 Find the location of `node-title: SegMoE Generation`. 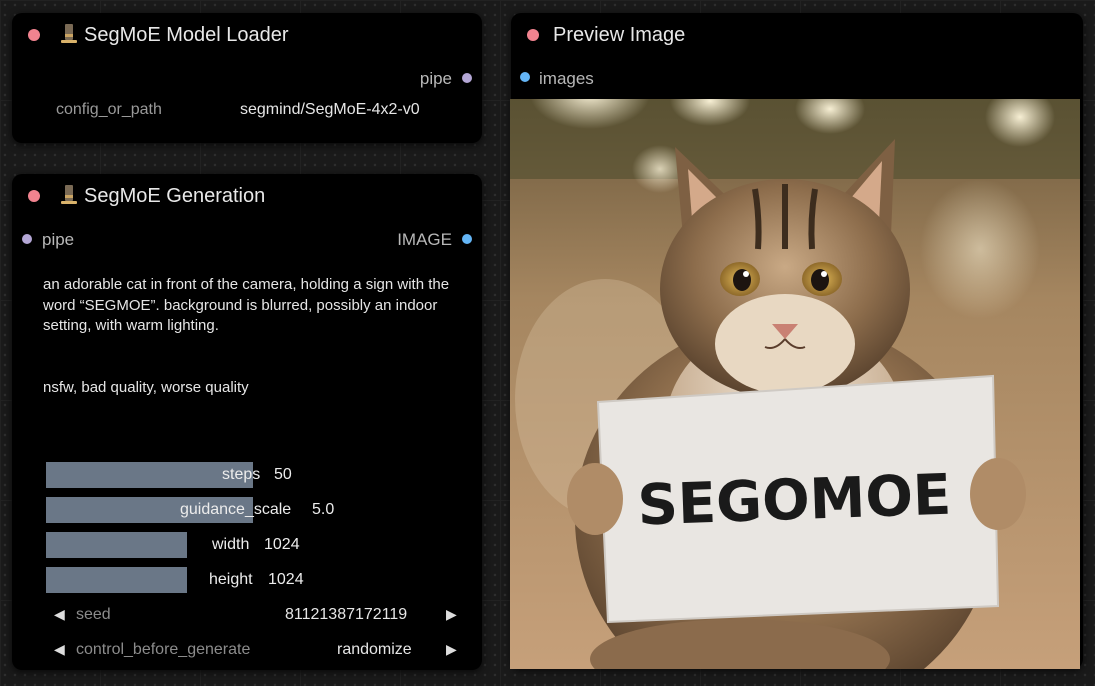

node-title: SegMoE Generation is located at coordinates (175, 196).